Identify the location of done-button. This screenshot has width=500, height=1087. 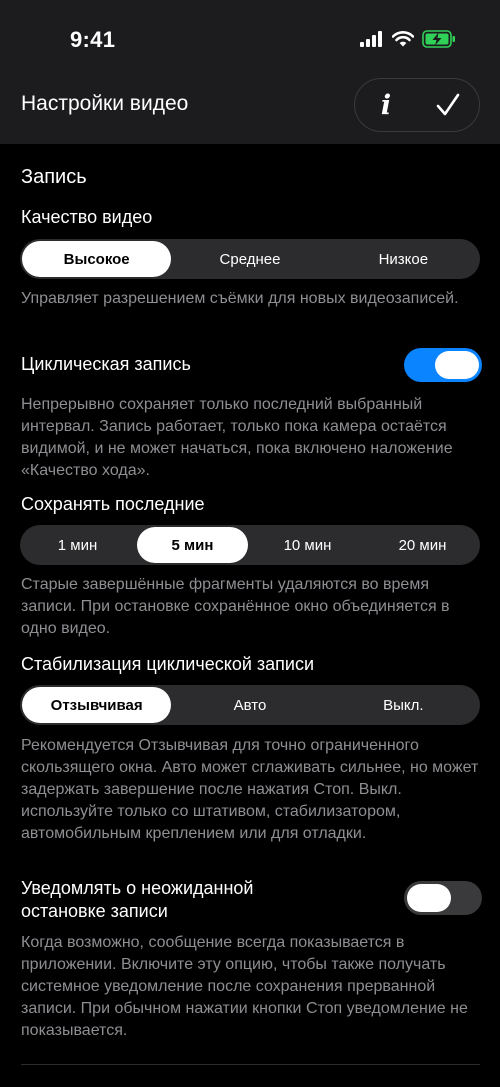
(448, 105).